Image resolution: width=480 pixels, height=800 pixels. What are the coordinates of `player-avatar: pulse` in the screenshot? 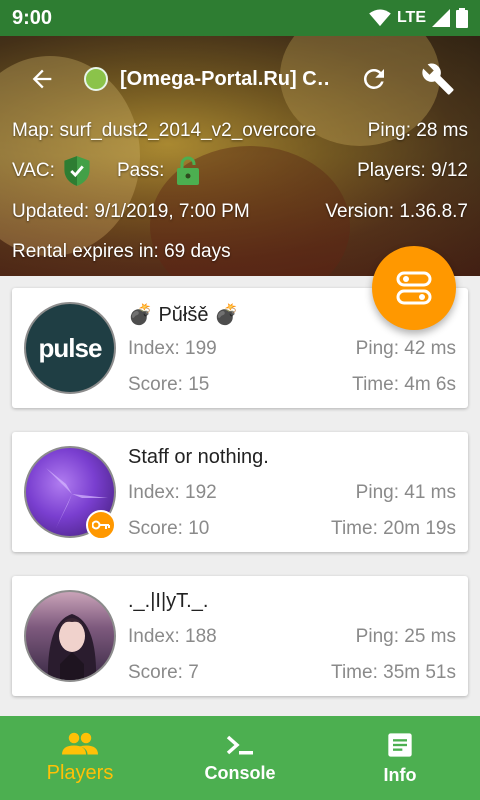 It's located at (70, 348).